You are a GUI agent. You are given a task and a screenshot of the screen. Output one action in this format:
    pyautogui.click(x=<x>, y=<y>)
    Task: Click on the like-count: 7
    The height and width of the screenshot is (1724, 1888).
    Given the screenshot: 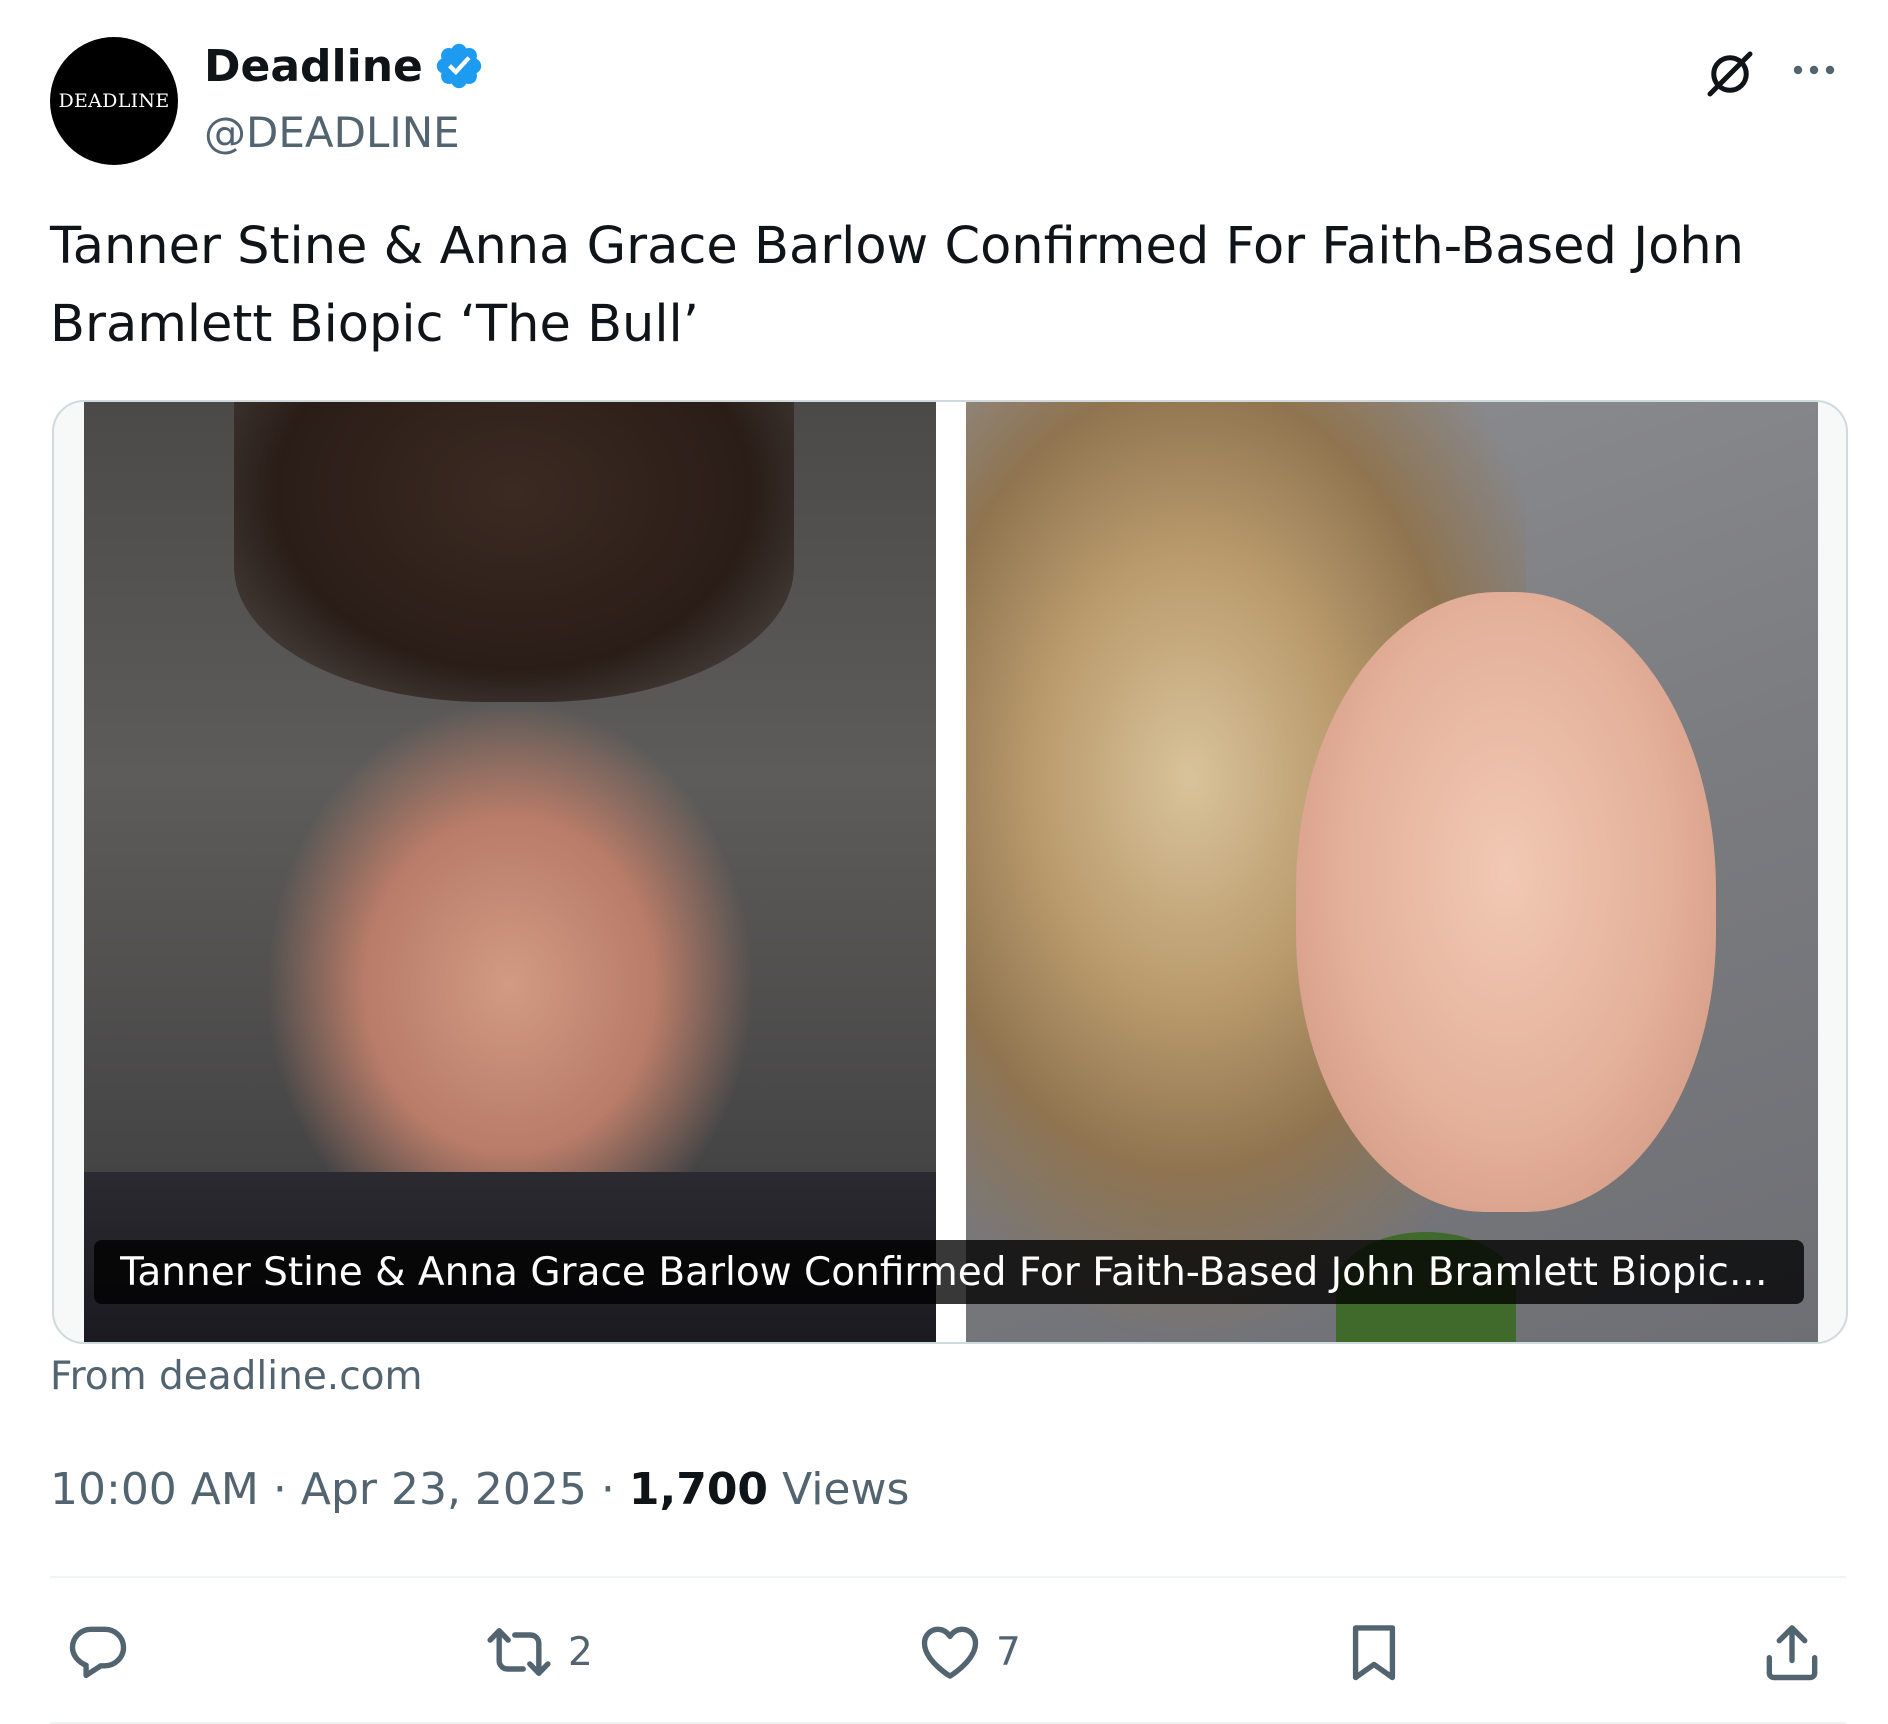 What is the action you would take?
    pyautogui.click(x=1008, y=1652)
    